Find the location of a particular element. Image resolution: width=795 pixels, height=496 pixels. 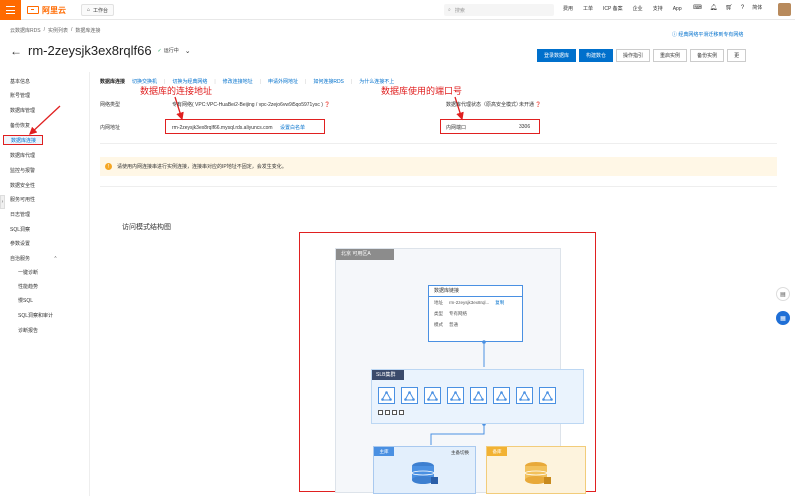

slb-label: SLB集群 is located at coordinates (388, 375).